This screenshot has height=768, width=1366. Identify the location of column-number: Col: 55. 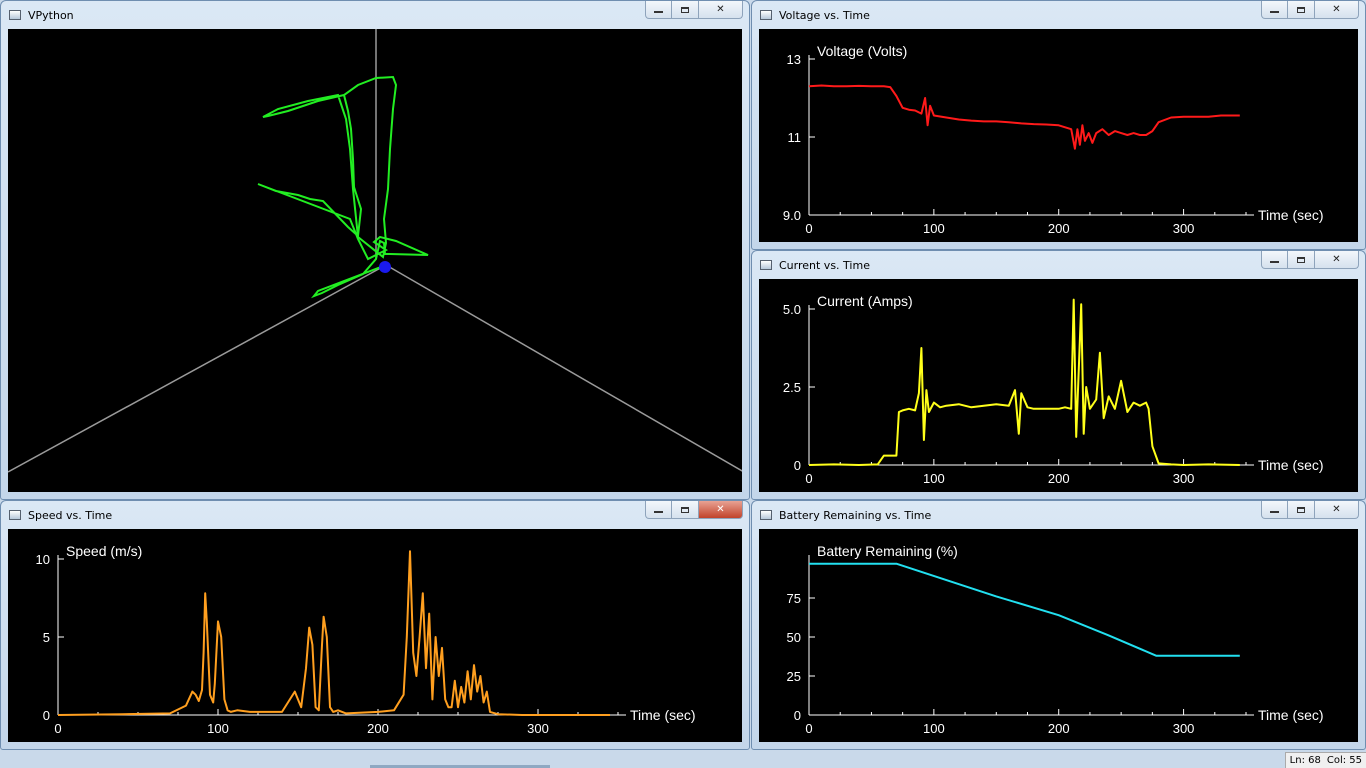
(1344, 760).